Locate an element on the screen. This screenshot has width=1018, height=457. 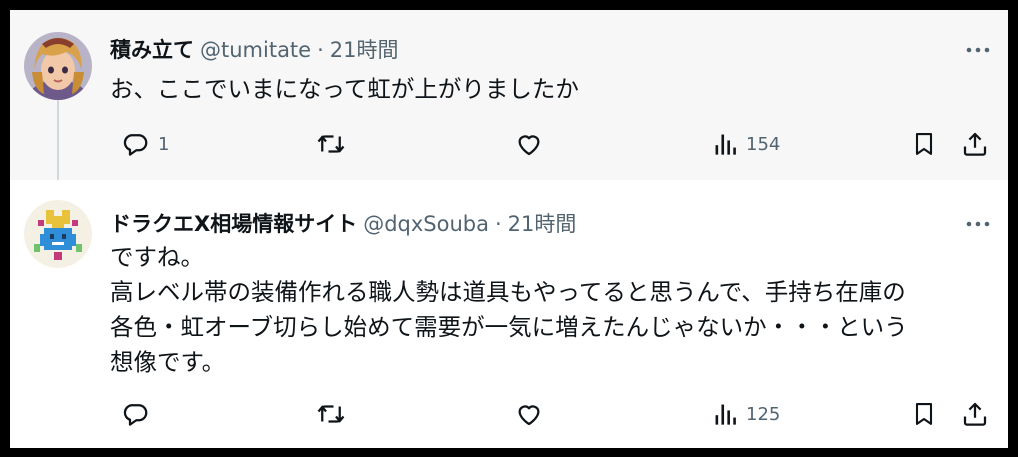
reply-button is located at coordinates (139, 414).